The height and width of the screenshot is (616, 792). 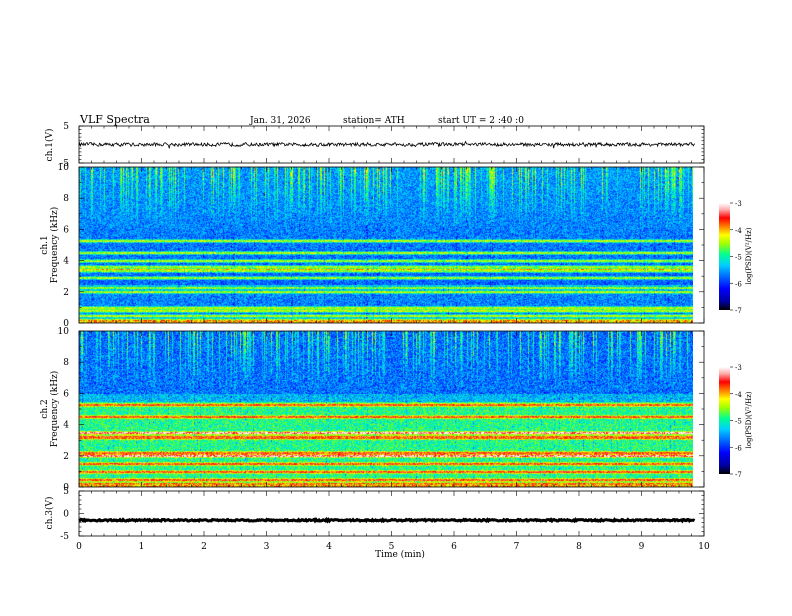 What do you see at coordinates (391, 513) in the screenshot?
I see `ch3-waveform-frame` at bounding box center [391, 513].